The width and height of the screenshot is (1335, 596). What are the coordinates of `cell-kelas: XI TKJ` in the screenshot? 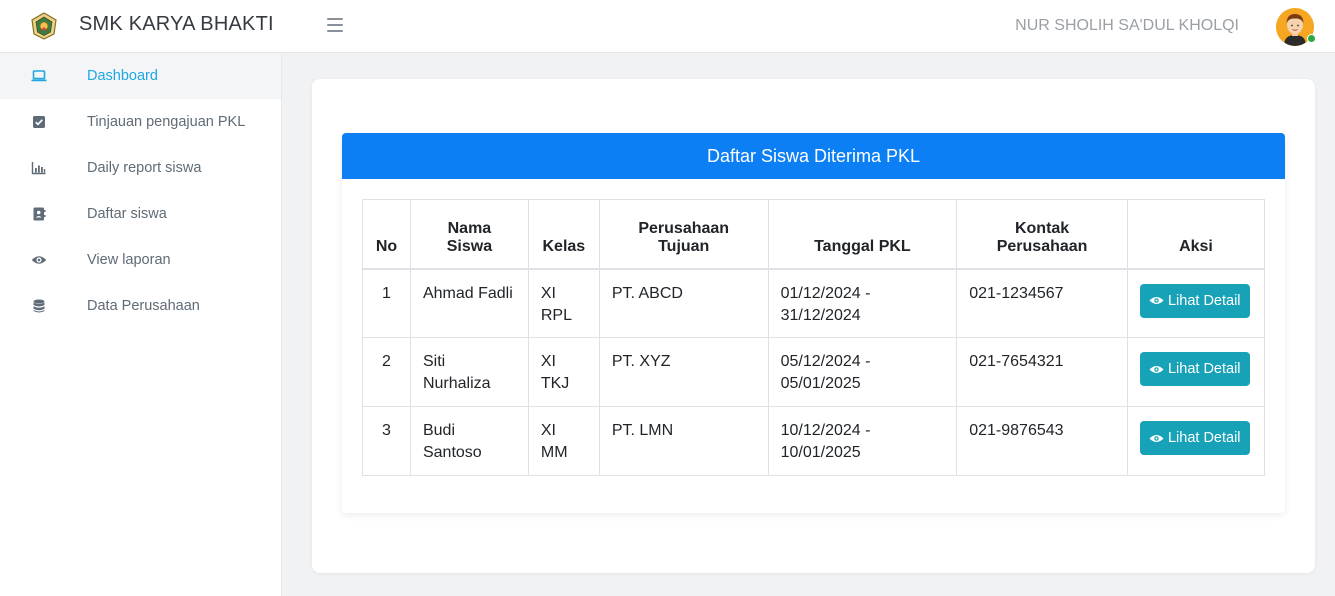 It's located at (563, 372).